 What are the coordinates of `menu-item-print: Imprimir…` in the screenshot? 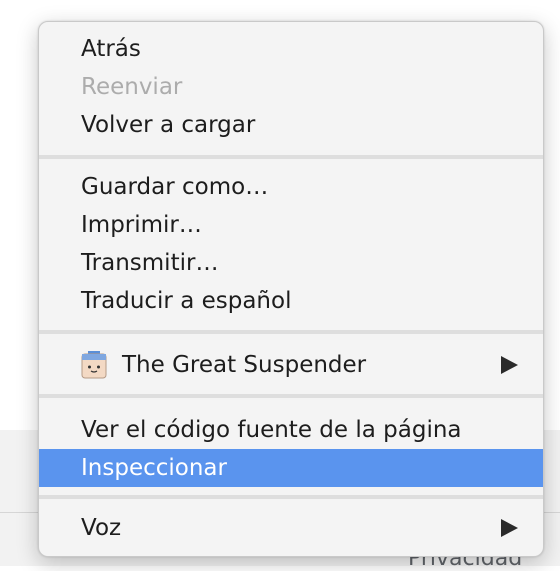 It's located at (291, 225).